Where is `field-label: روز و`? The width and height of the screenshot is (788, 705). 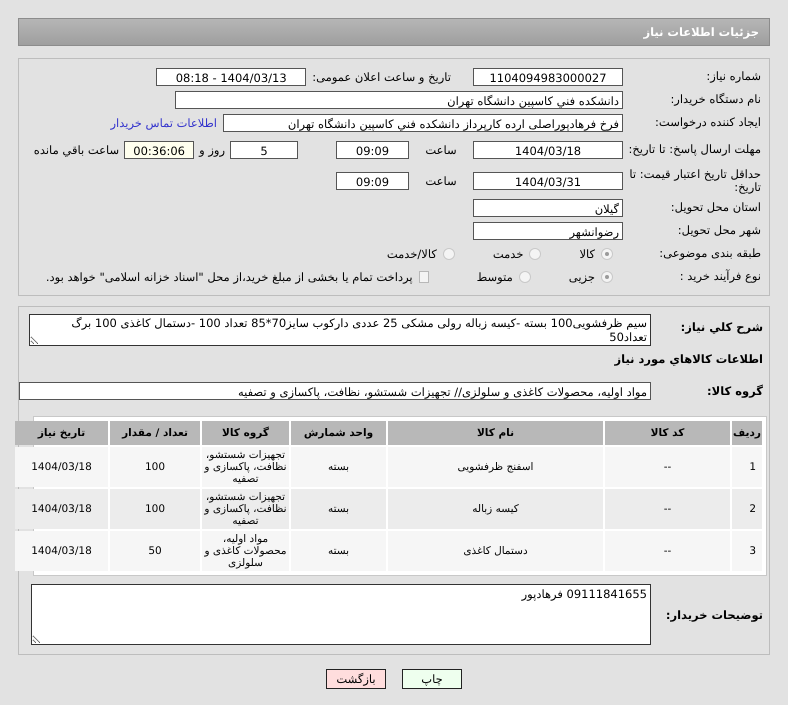
field-label: روز و is located at coordinates (212, 150).